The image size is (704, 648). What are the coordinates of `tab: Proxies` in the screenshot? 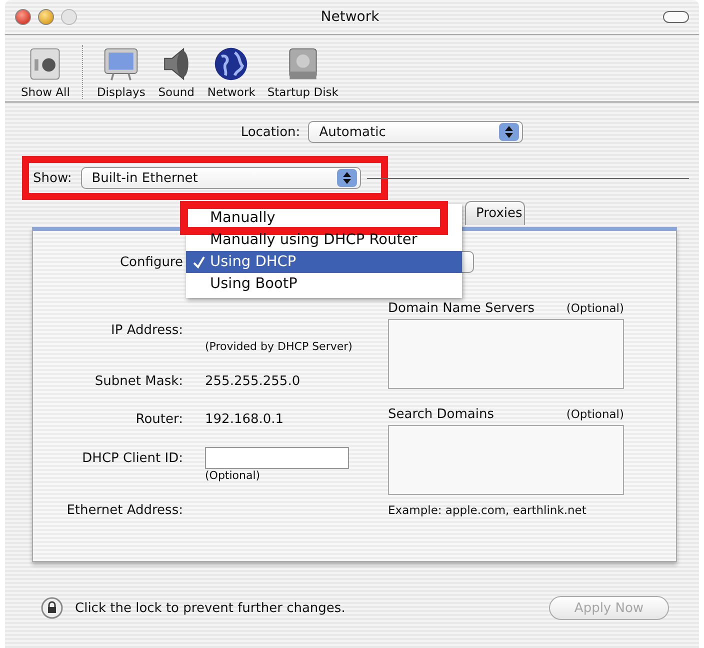 It's located at (495, 213).